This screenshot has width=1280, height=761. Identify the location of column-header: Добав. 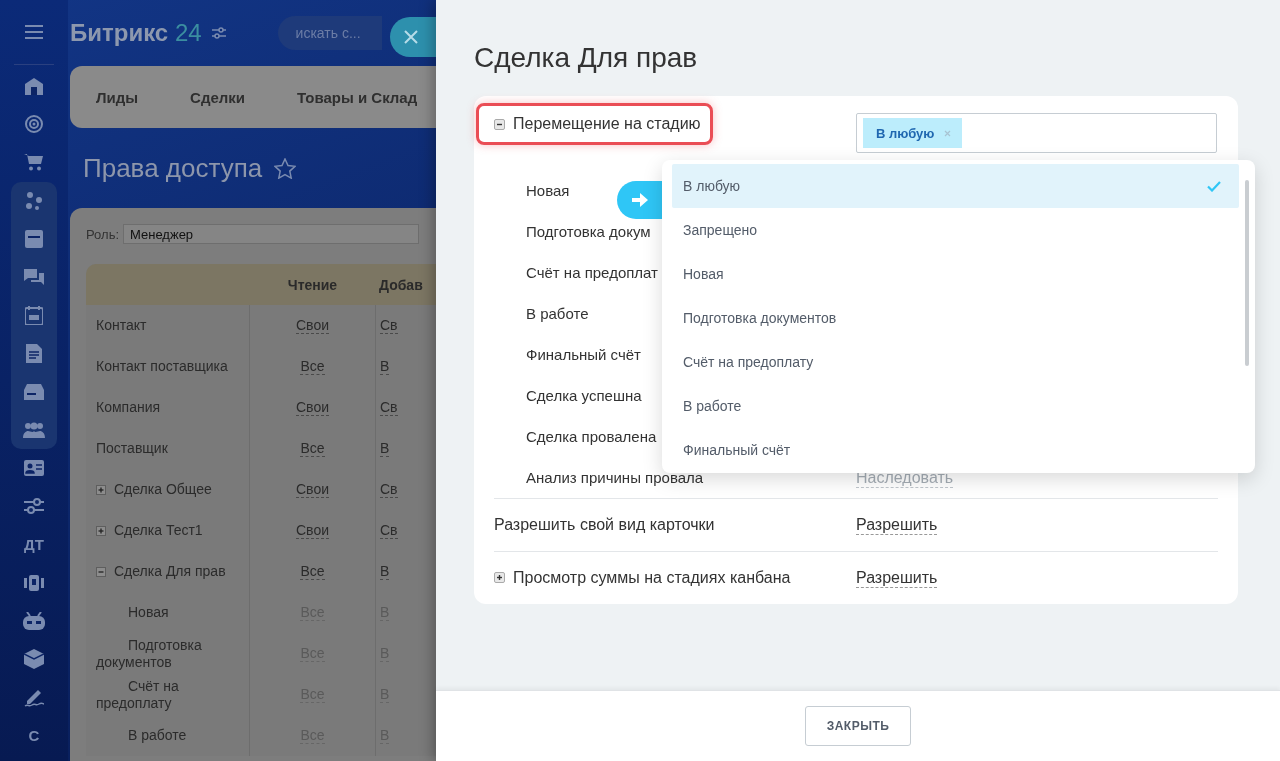
(401, 284).